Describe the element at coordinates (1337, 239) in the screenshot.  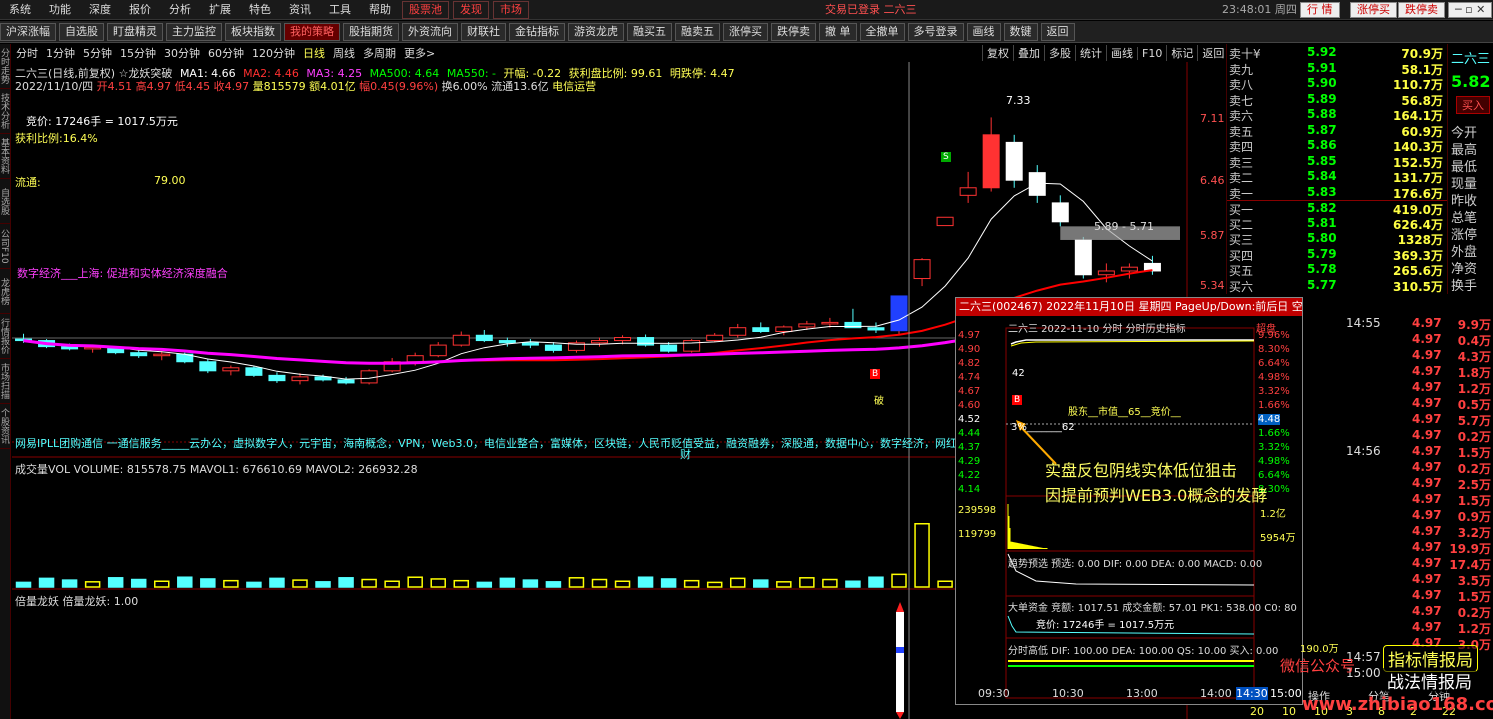
I see `orderbook-row: 买三 5.80 1328万` at that location.